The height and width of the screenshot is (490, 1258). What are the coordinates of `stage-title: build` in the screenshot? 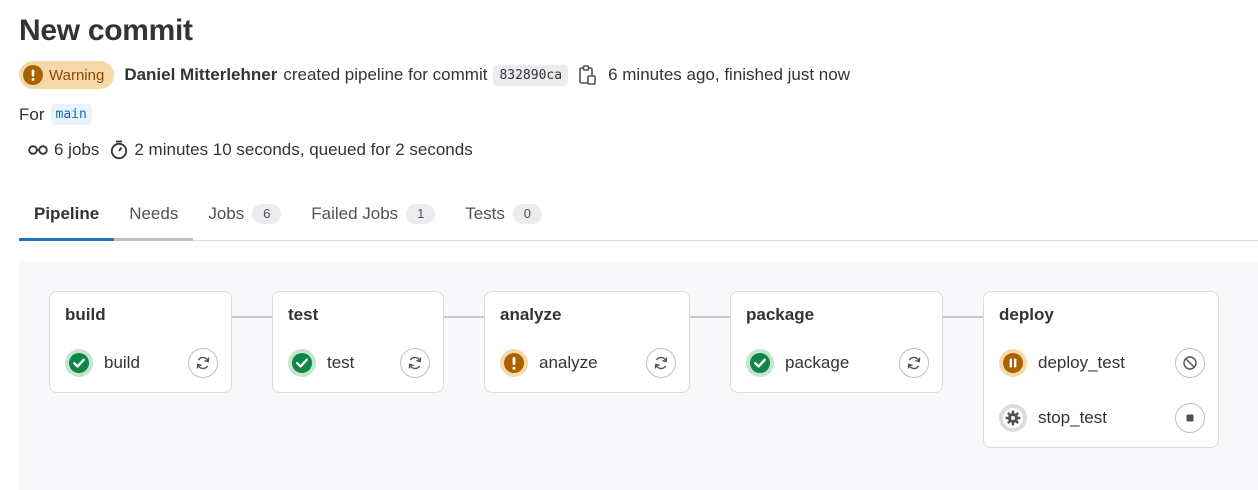 It's located at (85, 314).